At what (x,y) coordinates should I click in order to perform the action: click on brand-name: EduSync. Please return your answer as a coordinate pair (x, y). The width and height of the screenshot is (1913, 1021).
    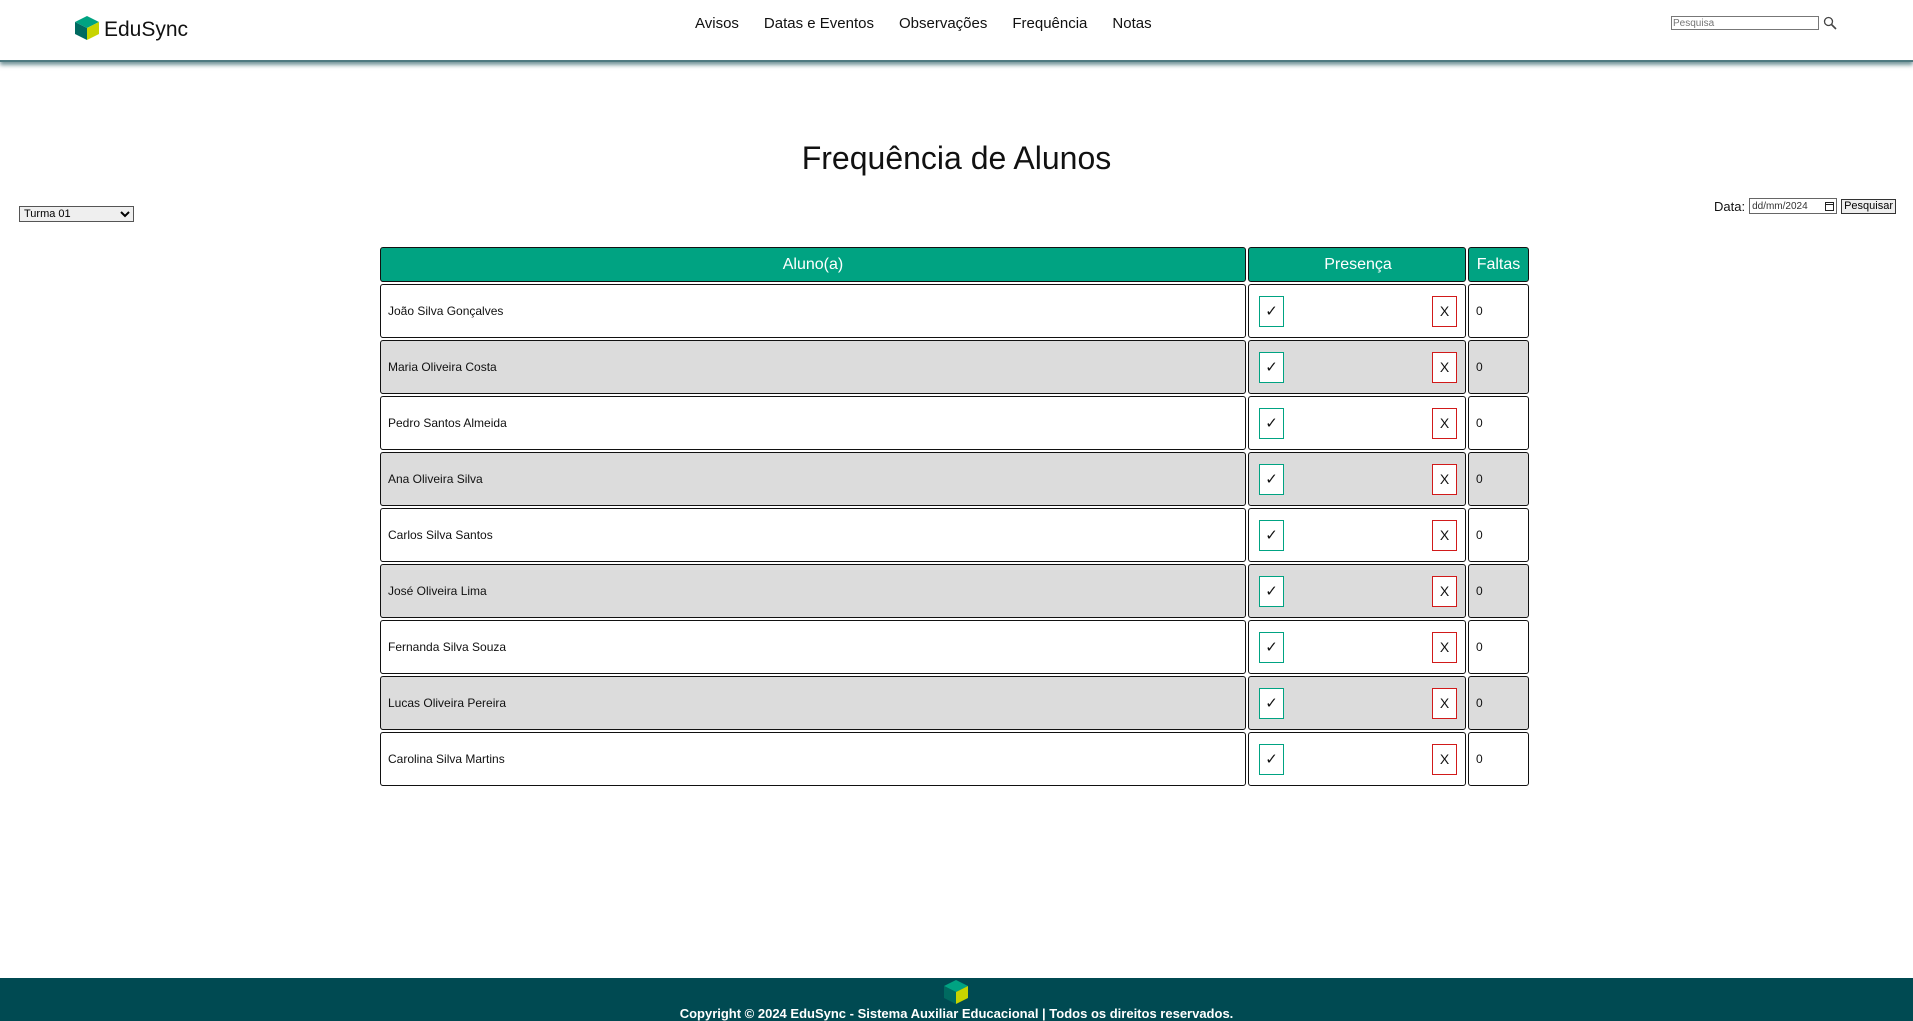
    Looking at the image, I should click on (146, 29).